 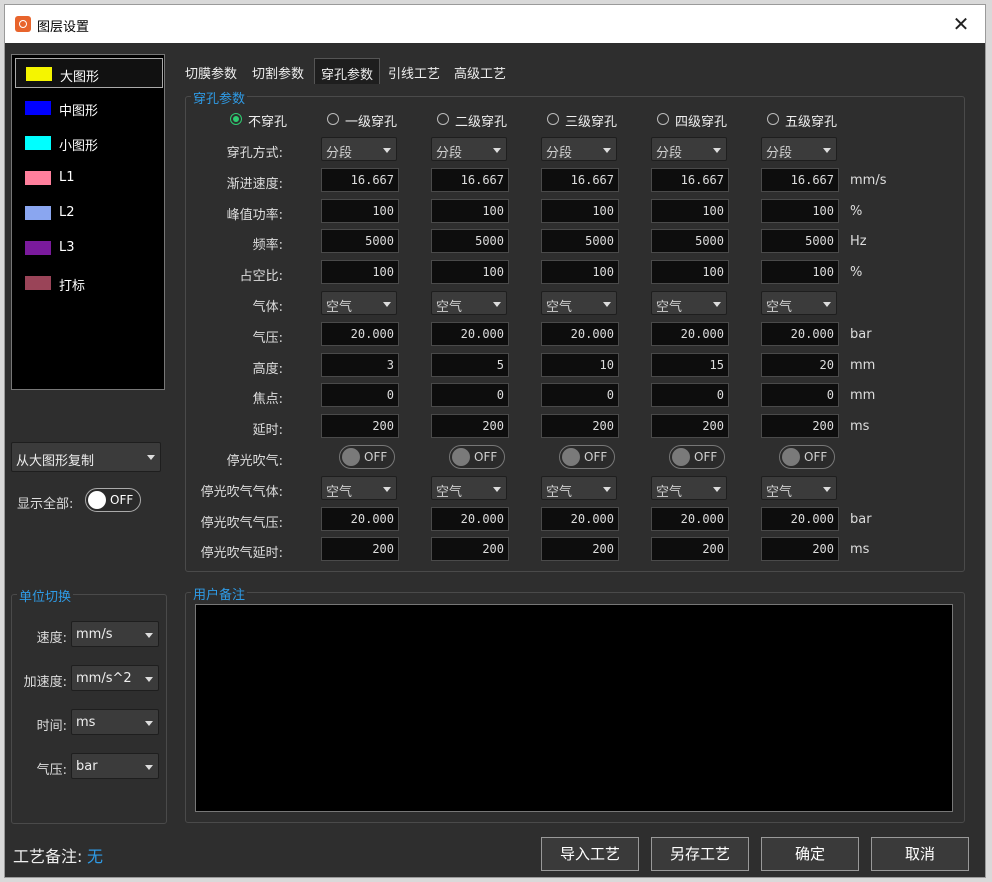 What do you see at coordinates (592, 120) in the screenshot?
I see `pierce-level-radio: 三级穿孔` at bounding box center [592, 120].